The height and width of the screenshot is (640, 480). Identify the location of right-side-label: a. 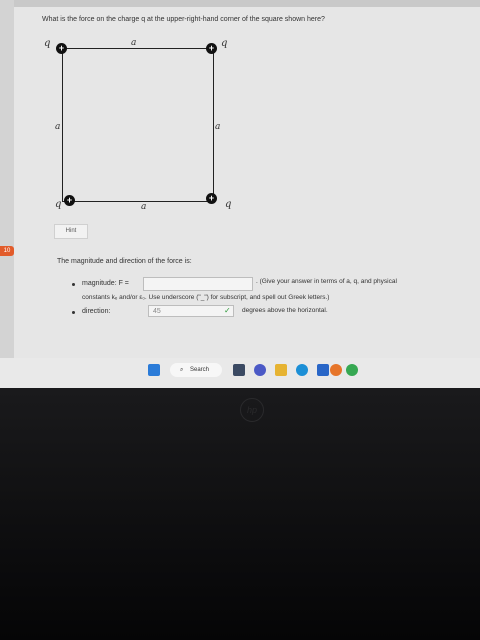
(218, 127).